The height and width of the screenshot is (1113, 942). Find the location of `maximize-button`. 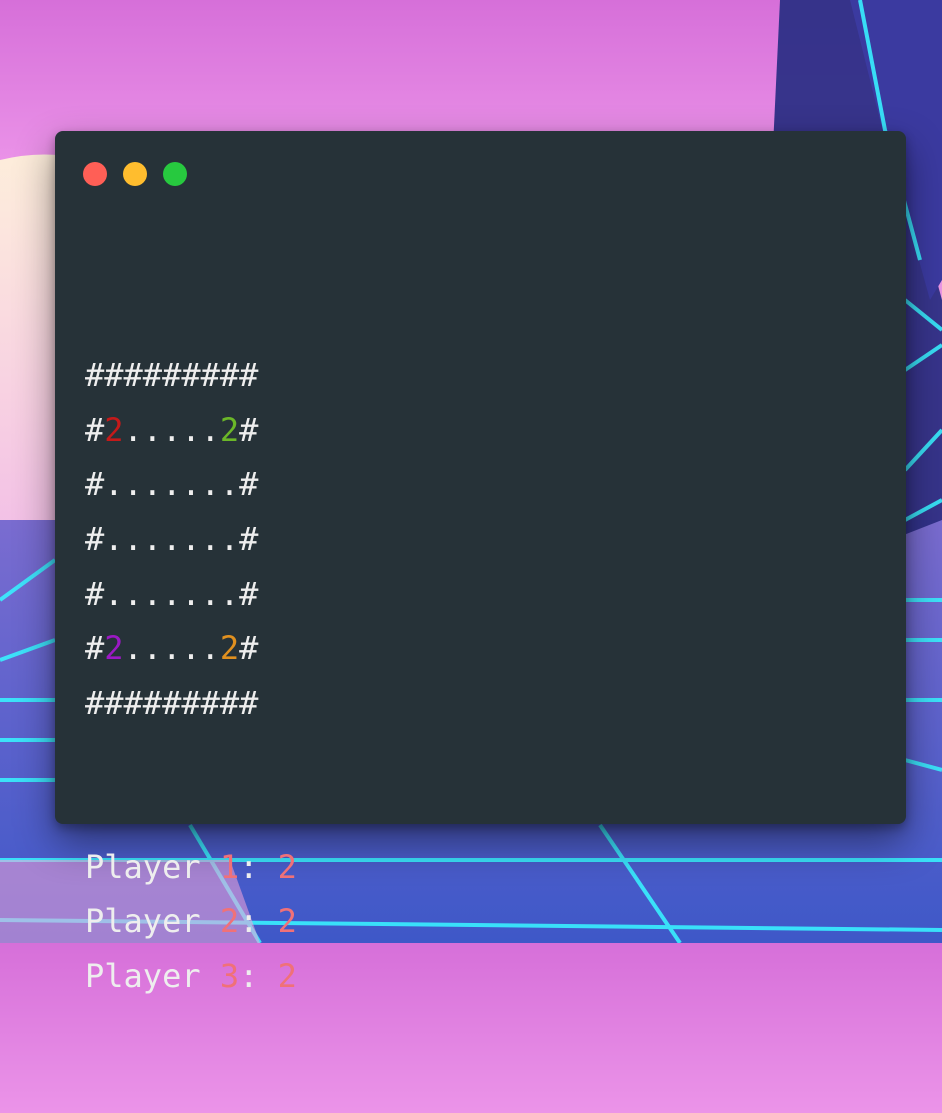

maximize-button is located at coordinates (175, 174).